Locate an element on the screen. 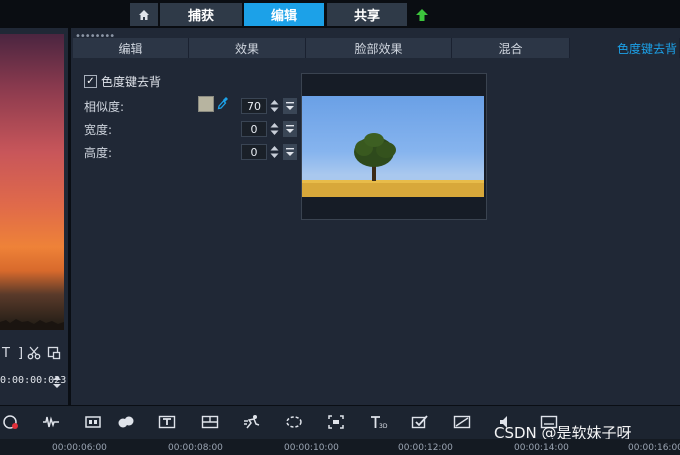  home-button is located at coordinates (144, 14).